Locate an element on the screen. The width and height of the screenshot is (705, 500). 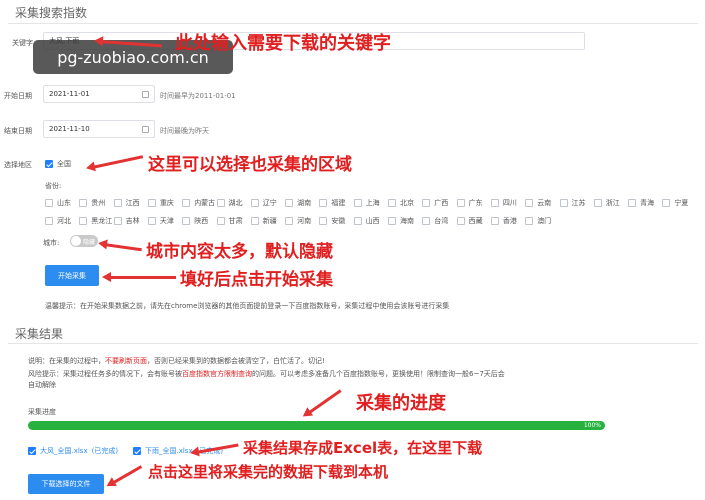
province-checkbox: 江西 is located at coordinates (126, 203).